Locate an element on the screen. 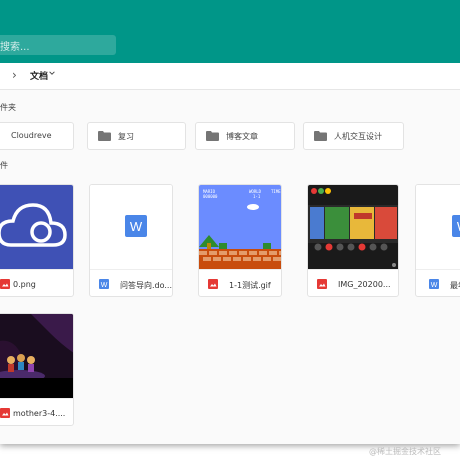 The image size is (460, 460). folder-label: Cloudreve is located at coordinates (31, 135).